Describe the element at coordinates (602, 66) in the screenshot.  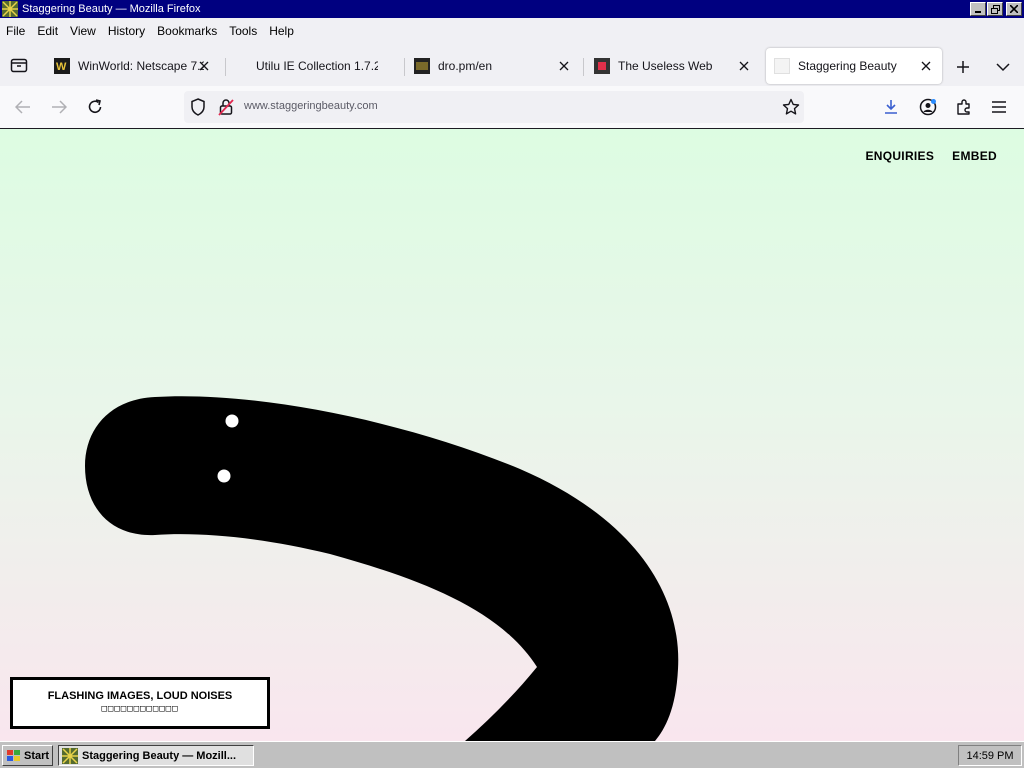
I see `useless-web-icon` at that location.